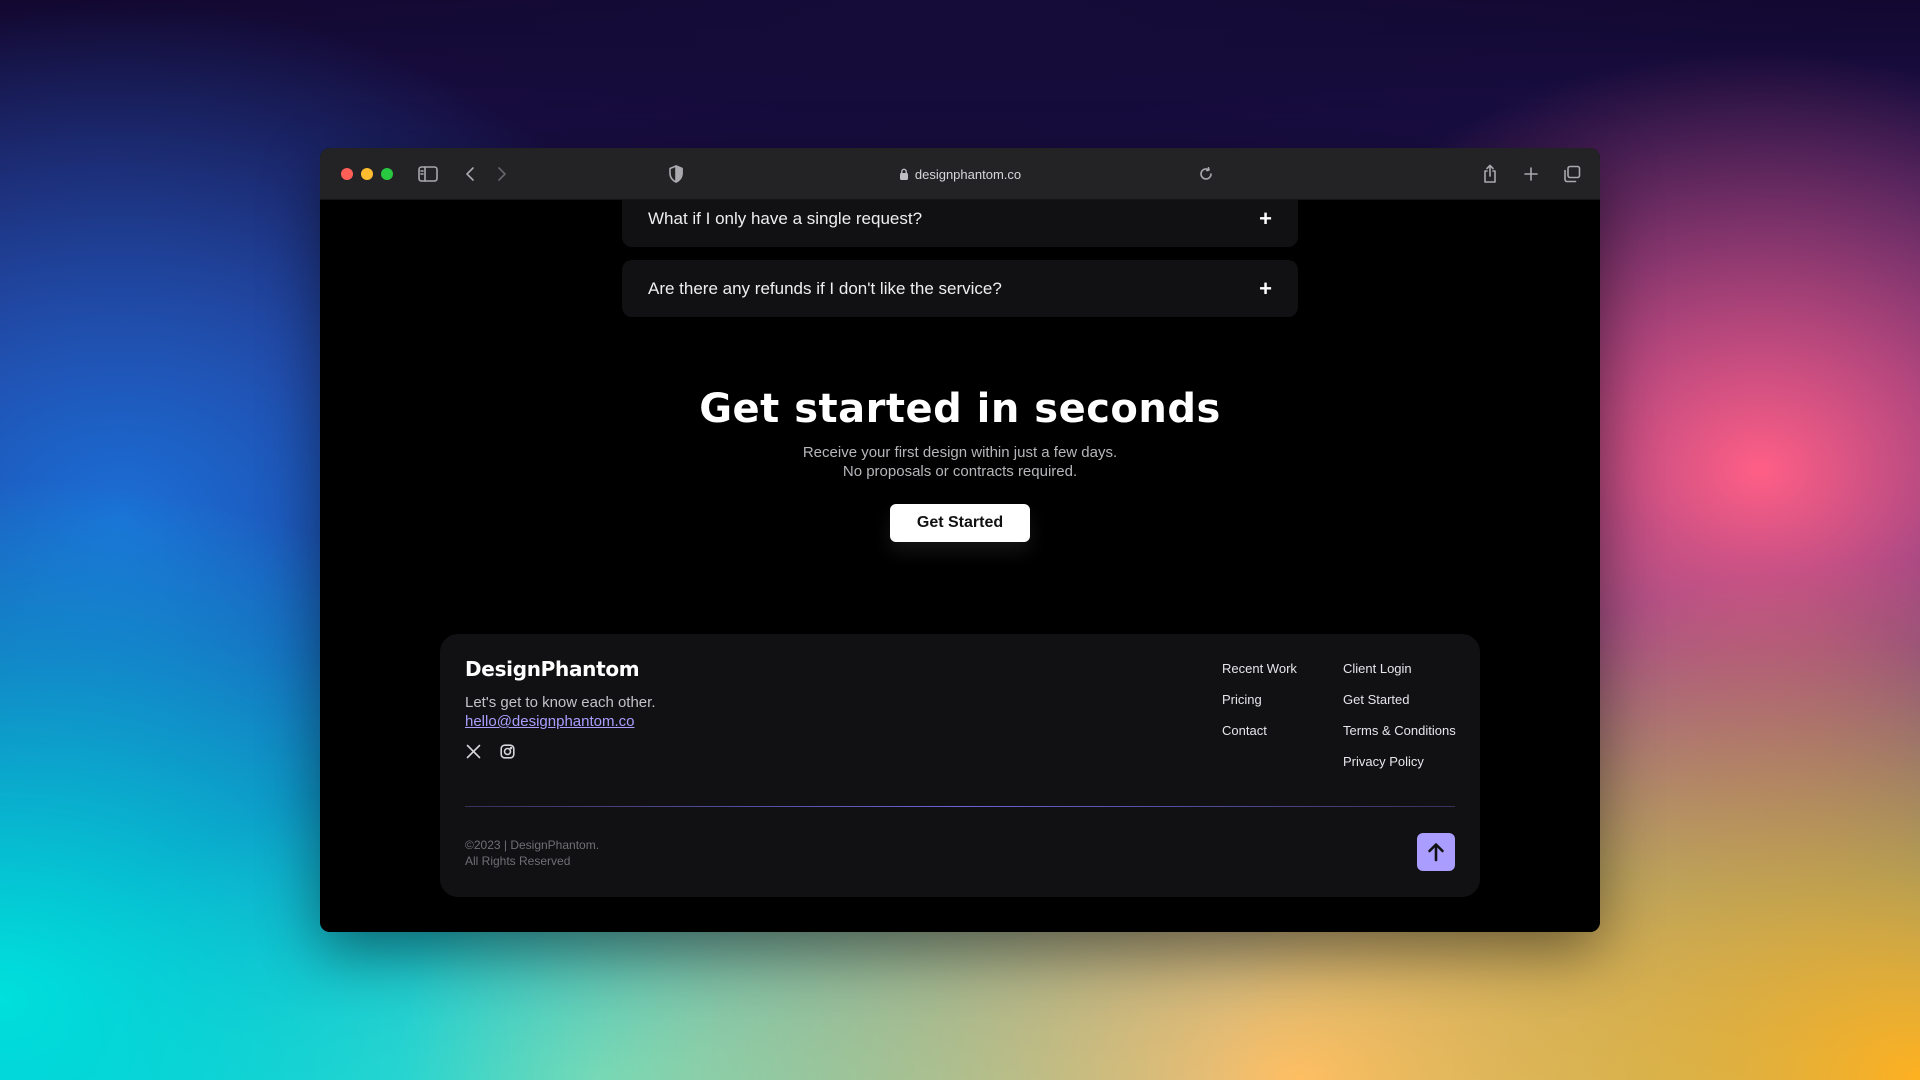 The image size is (1920, 1080). I want to click on tabs-overview-icon, so click(1572, 174).